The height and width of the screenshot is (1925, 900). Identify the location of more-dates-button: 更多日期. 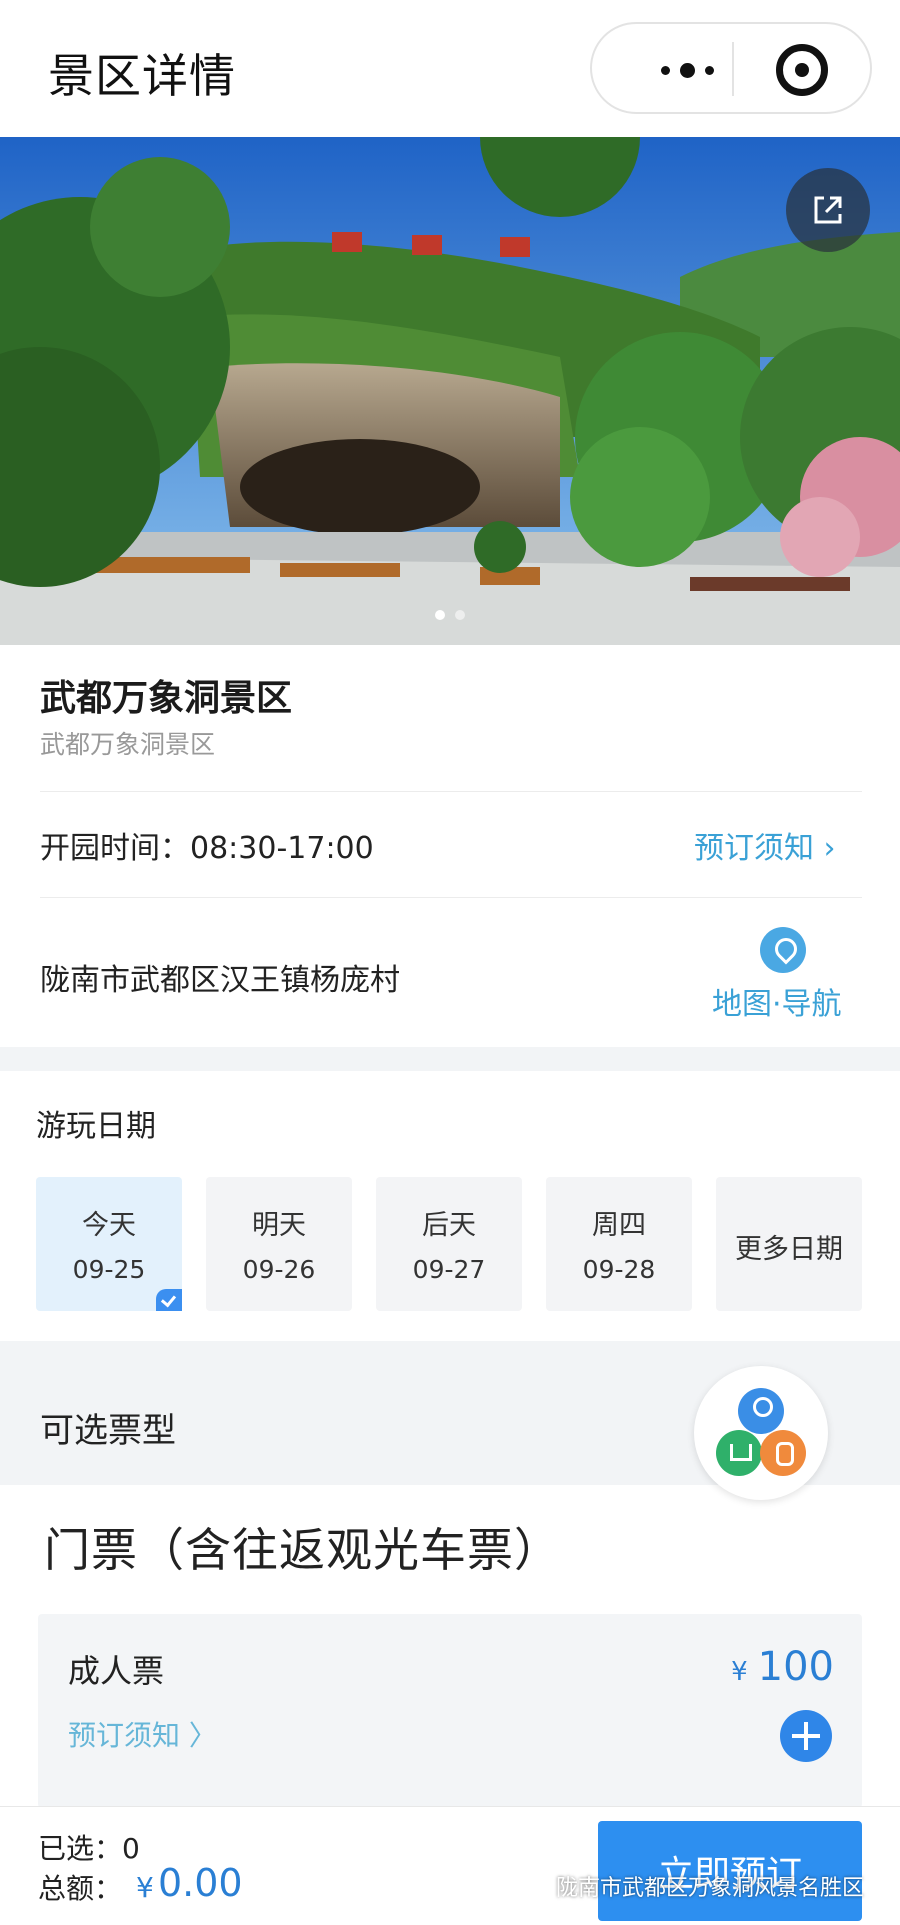
(789, 1244).